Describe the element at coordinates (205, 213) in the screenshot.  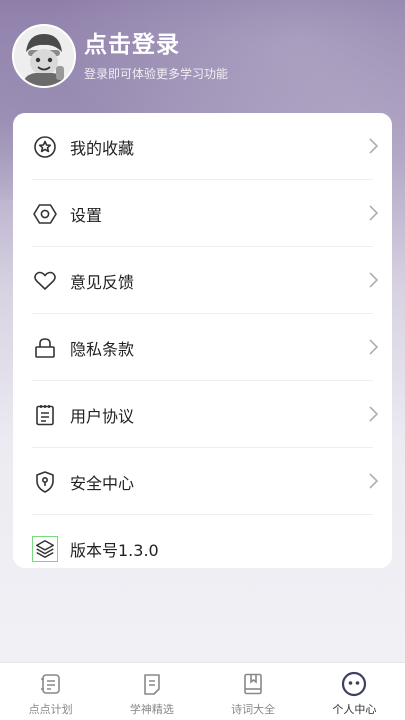
I see `menu-item-settings: 设置` at that location.